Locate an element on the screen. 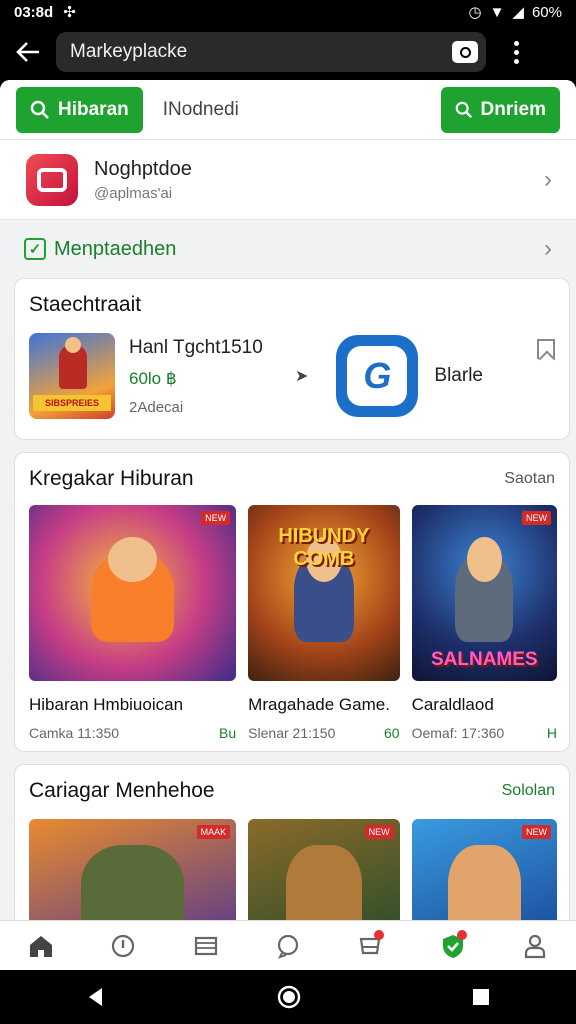 The image size is (576, 1024). seller-name: Noghptdoe is located at coordinates (143, 168).